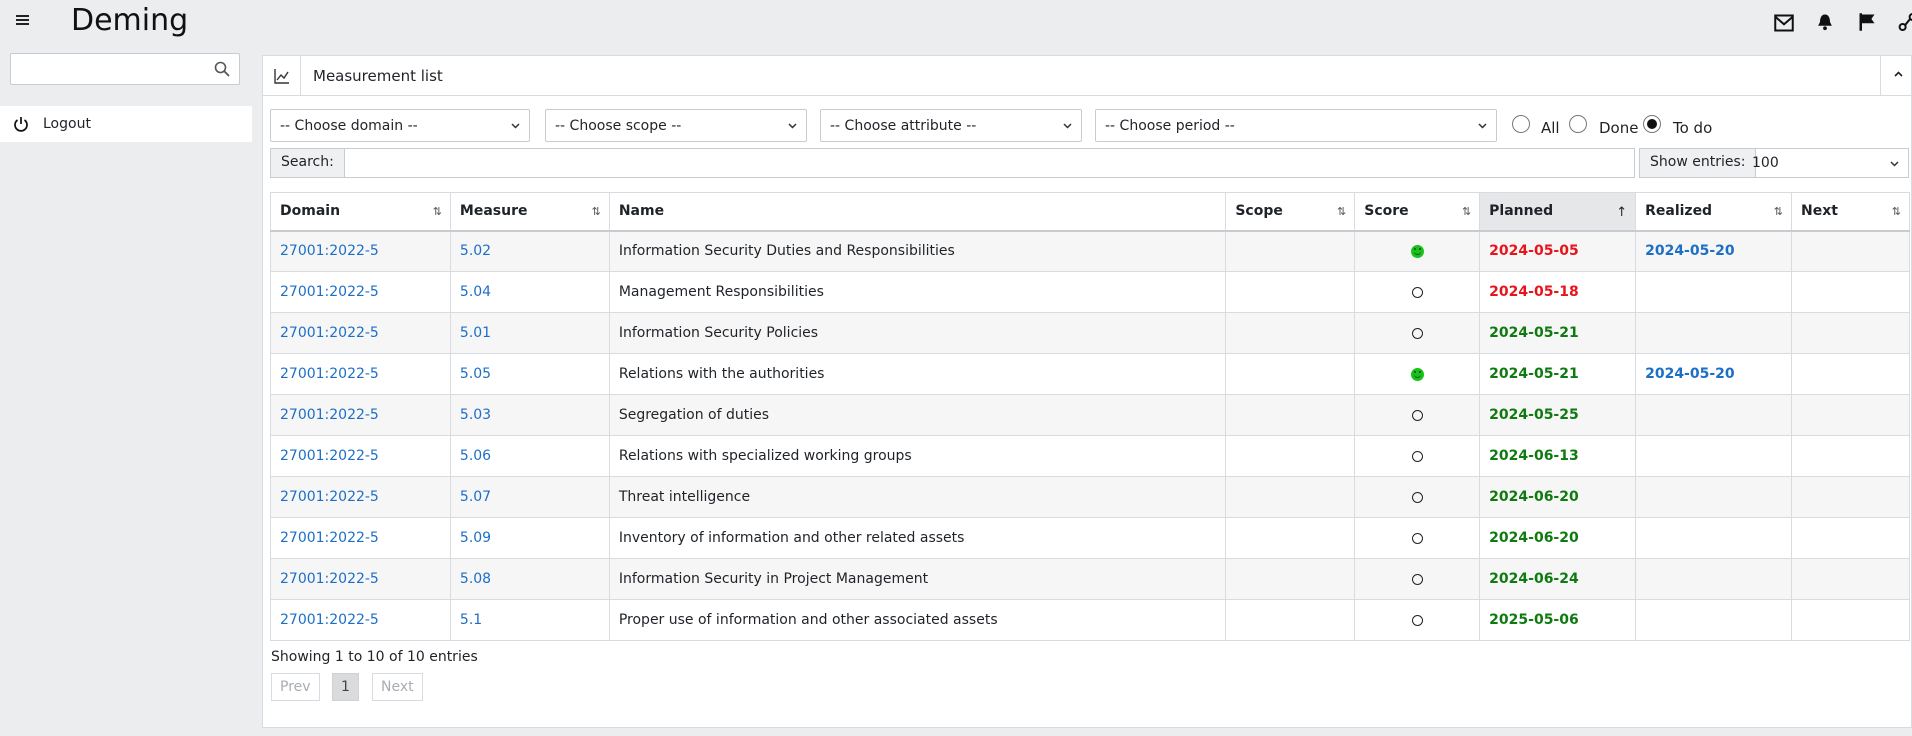  Describe the element at coordinates (400, 125) in the screenshot. I see `domain-select: -- Choose domain --` at that location.